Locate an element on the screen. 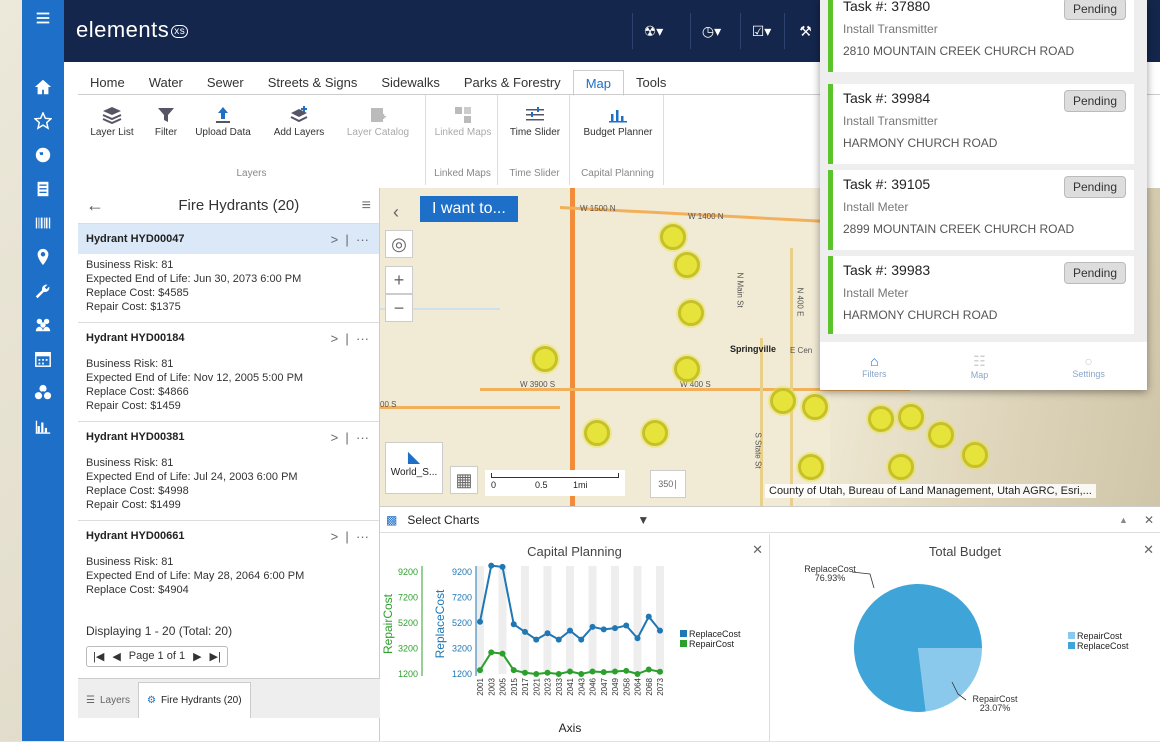  x-tick-label: 2017 is located at coordinates (525, 686).